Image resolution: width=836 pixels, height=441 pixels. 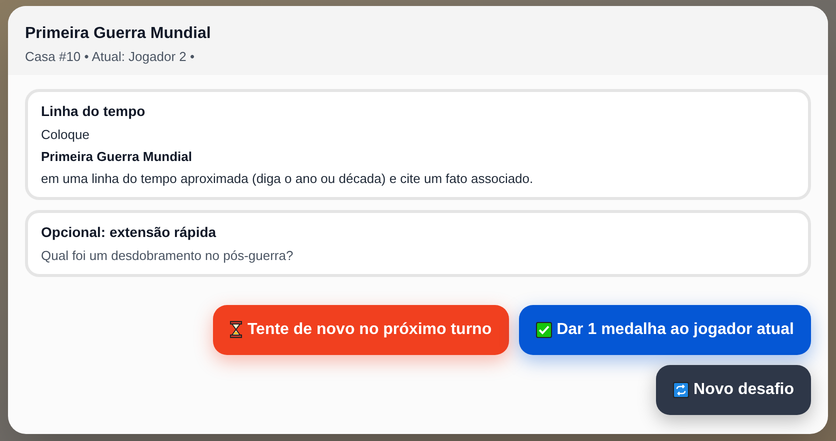 I want to click on card-text: Primeira Guerra Mundial, so click(x=117, y=157).